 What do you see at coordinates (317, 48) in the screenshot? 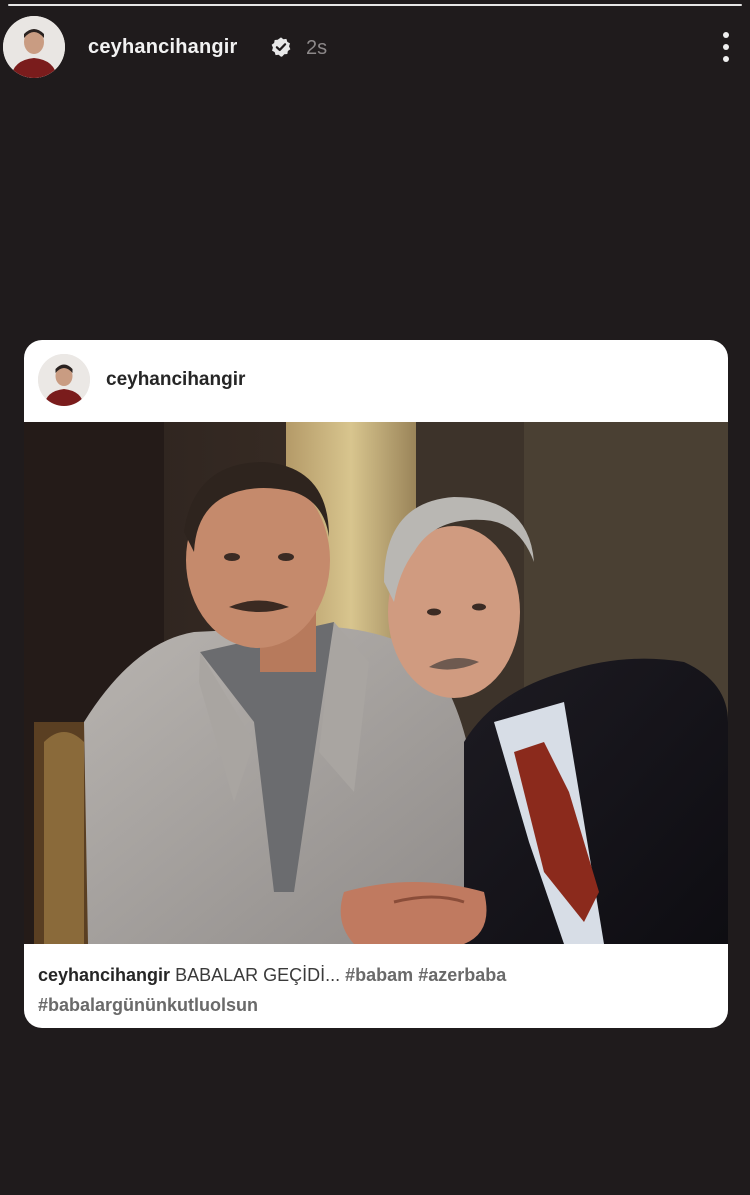
I see `story-time: 2s` at bounding box center [317, 48].